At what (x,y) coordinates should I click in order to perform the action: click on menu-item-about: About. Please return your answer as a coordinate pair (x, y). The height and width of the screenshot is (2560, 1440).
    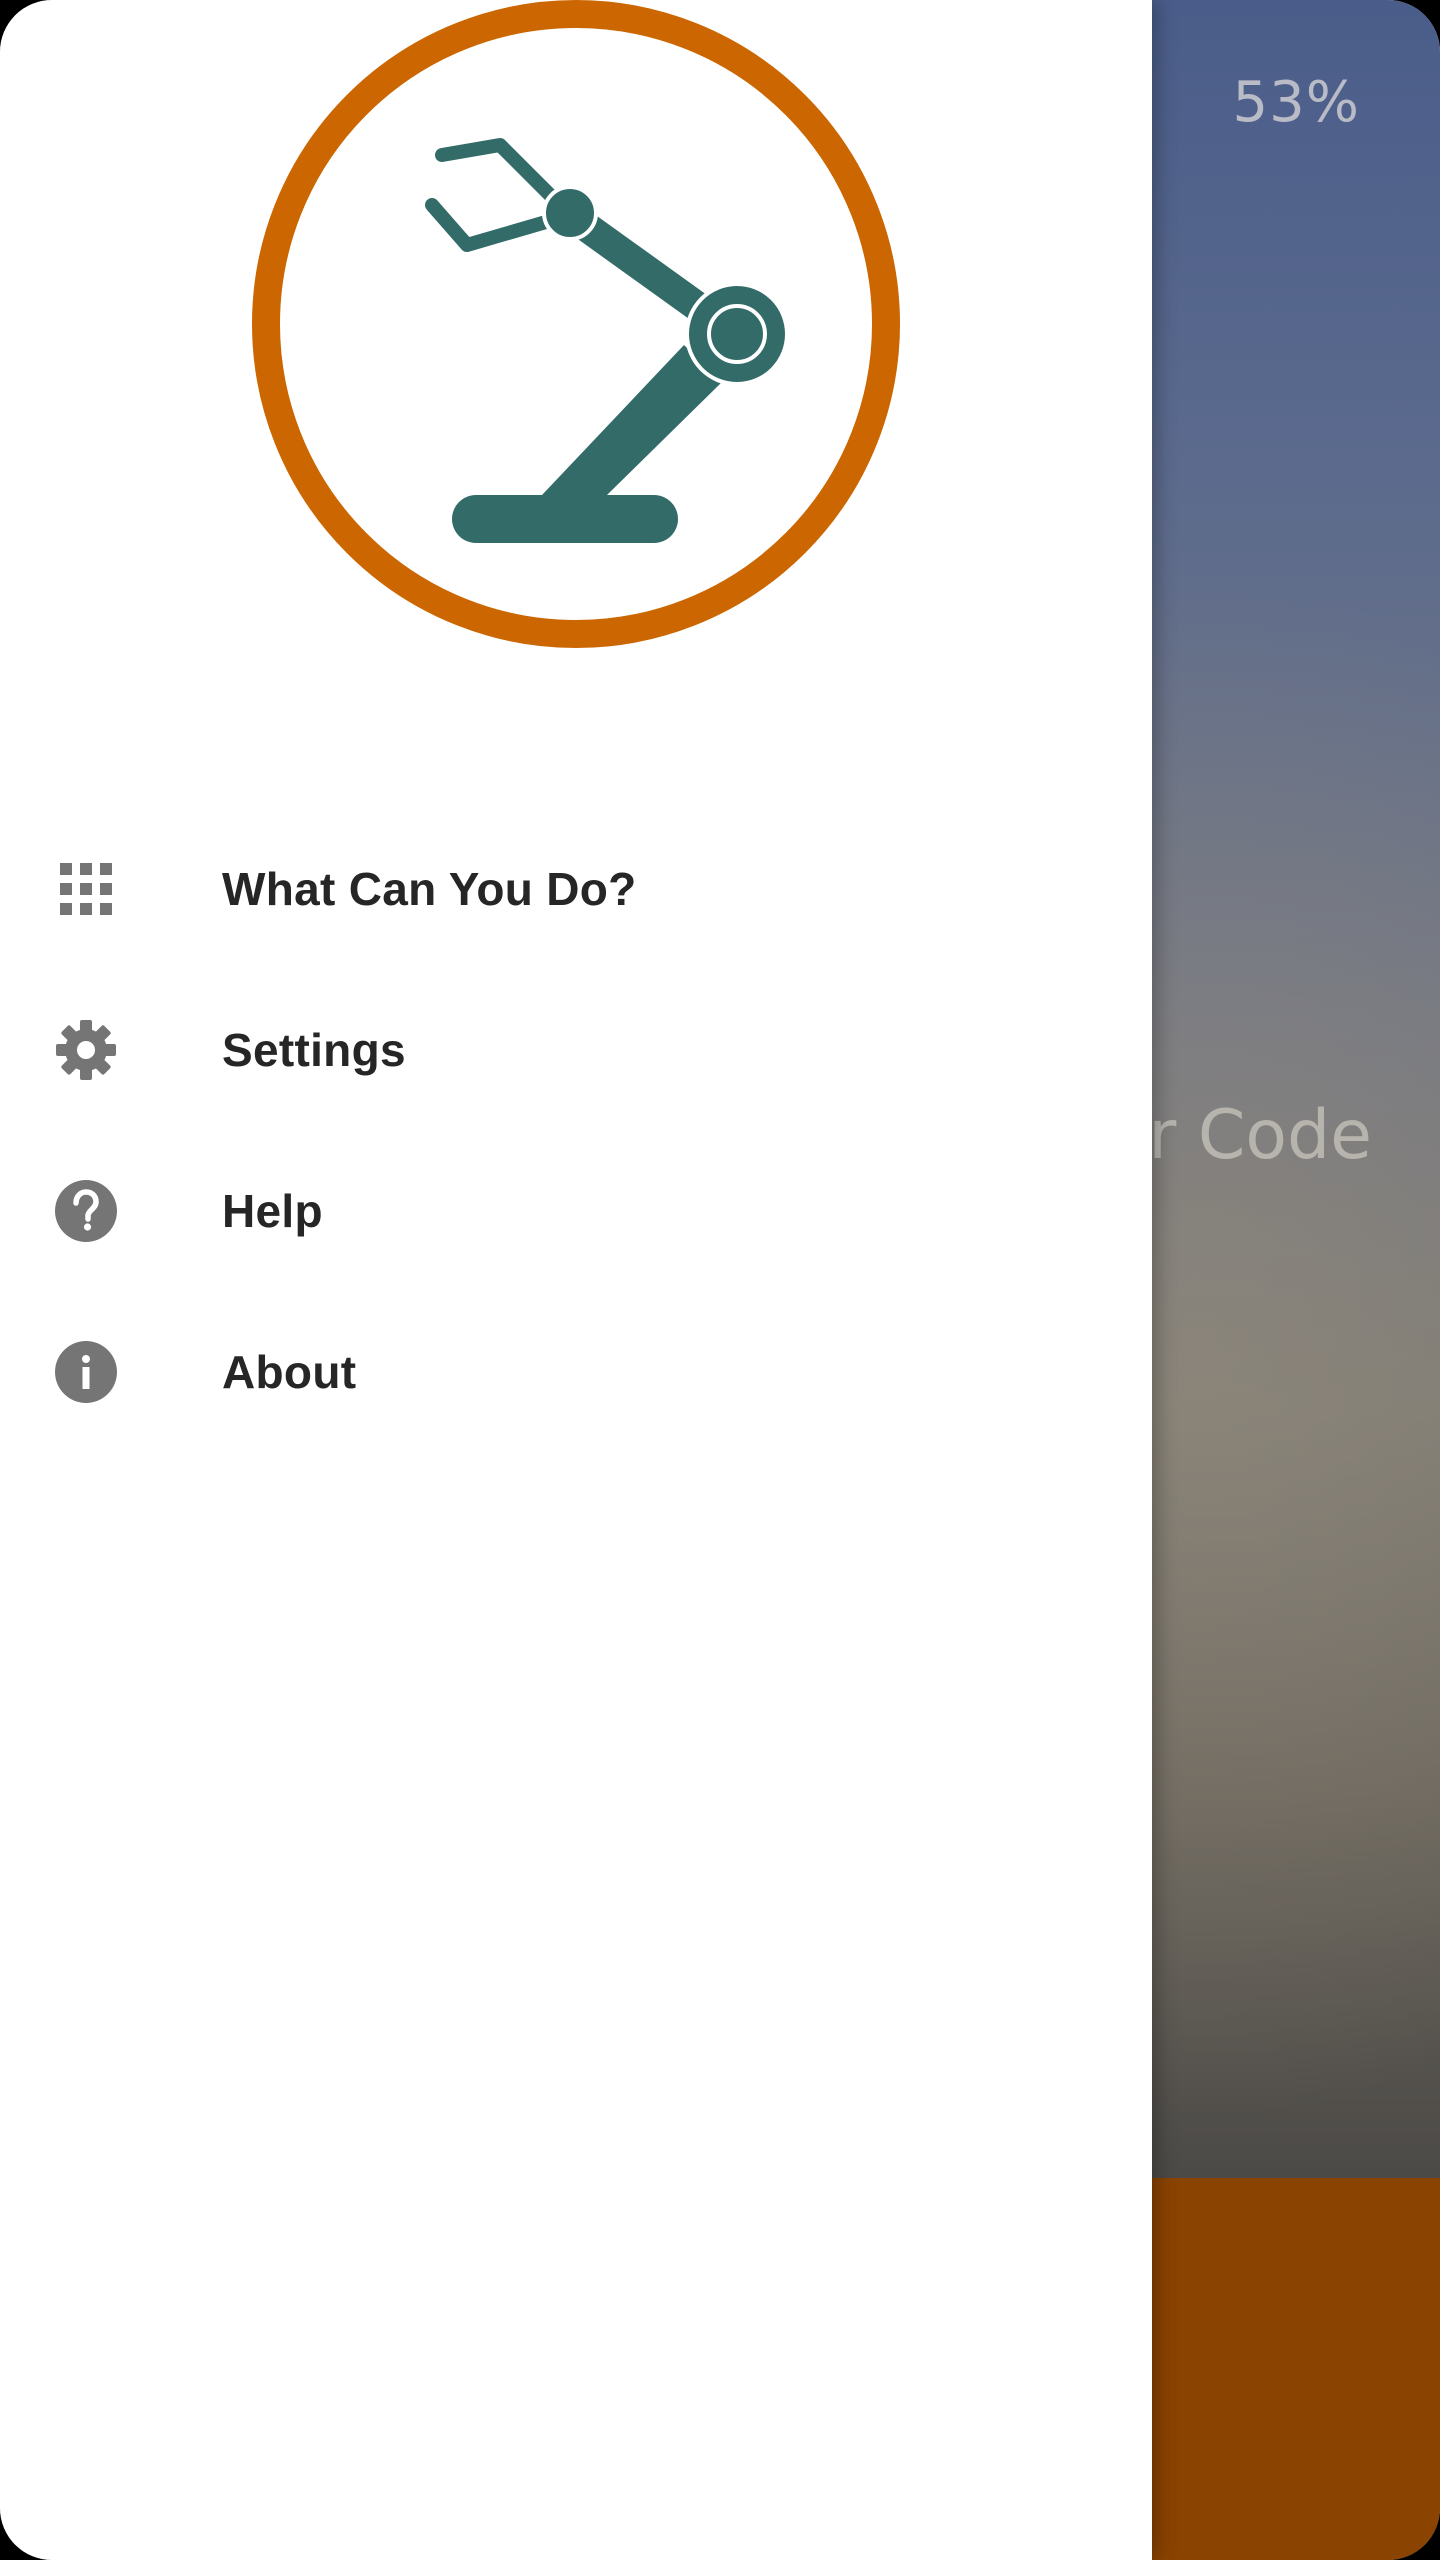
    Looking at the image, I should click on (576, 1371).